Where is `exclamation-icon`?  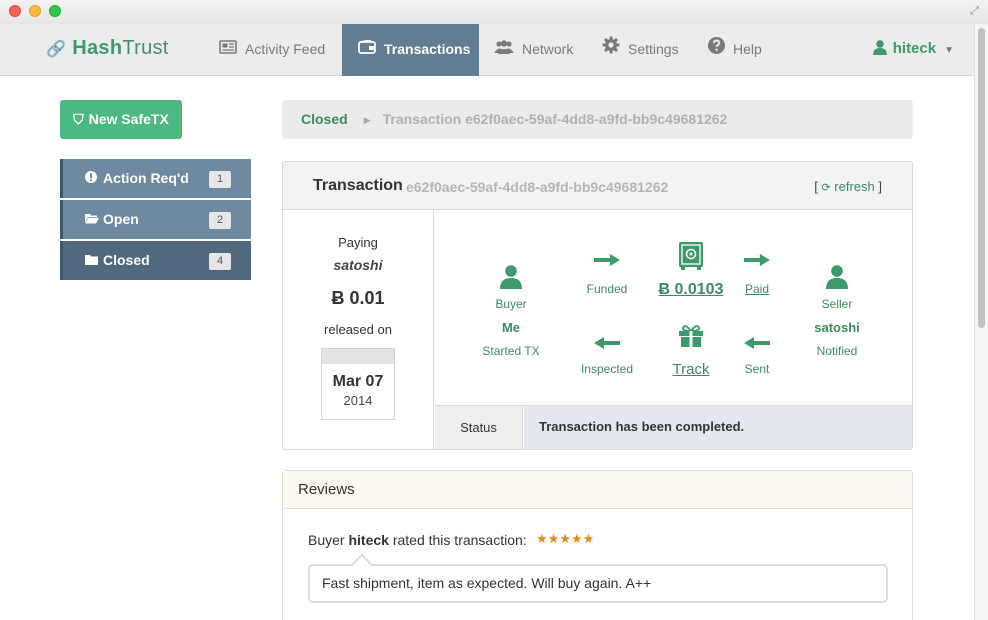 exclamation-icon is located at coordinates (94, 179).